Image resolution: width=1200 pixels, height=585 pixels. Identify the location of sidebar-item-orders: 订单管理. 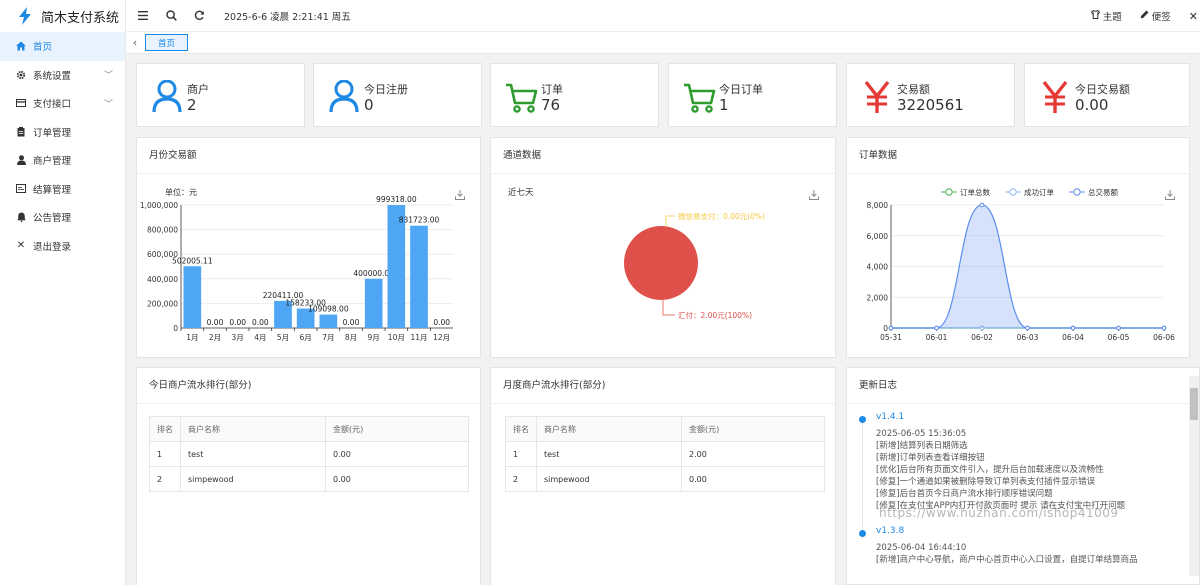
(62, 132).